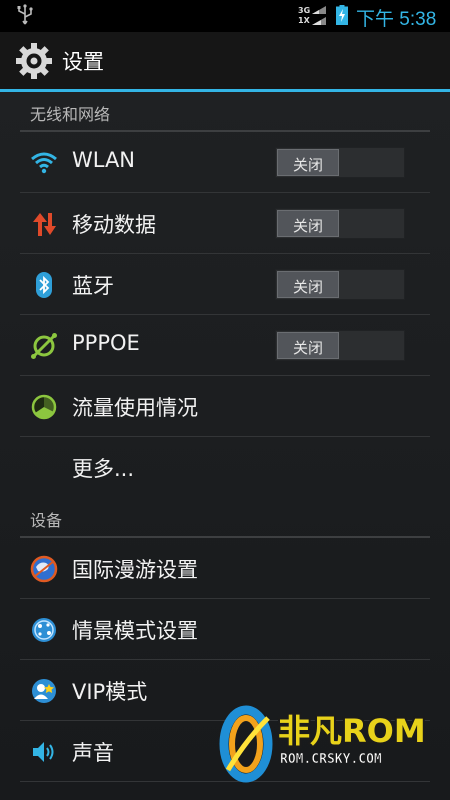 The width and height of the screenshot is (450, 800). What do you see at coordinates (44, 407) in the screenshot?
I see `data-usage-icon` at bounding box center [44, 407].